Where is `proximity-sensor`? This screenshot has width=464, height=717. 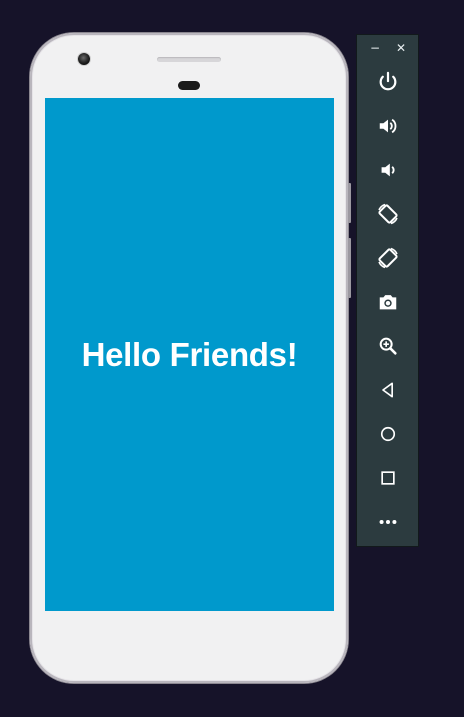 proximity-sensor is located at coordinates (189, 85).